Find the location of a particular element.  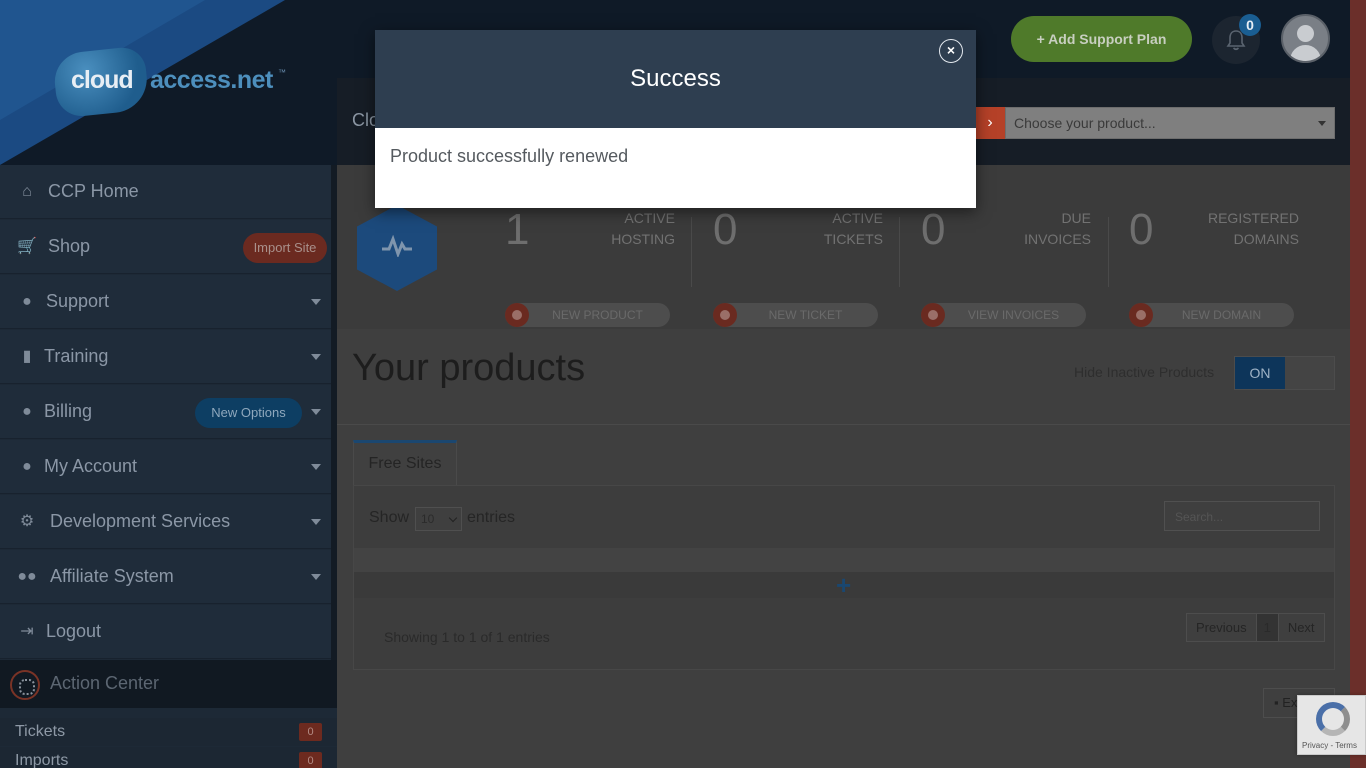

sidebar-item-support: ● Support is located at coordinates (165, 302).